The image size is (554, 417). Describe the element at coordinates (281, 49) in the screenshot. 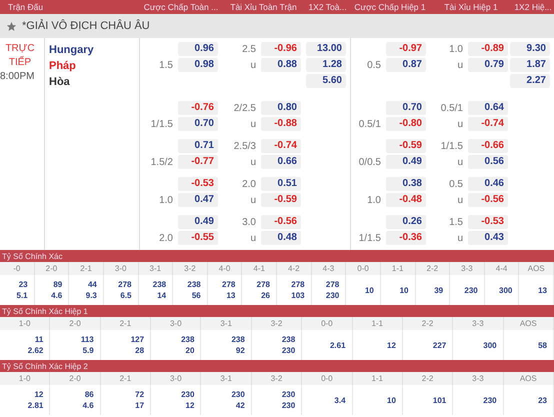

I see `odds-value: -0.96` at that location.